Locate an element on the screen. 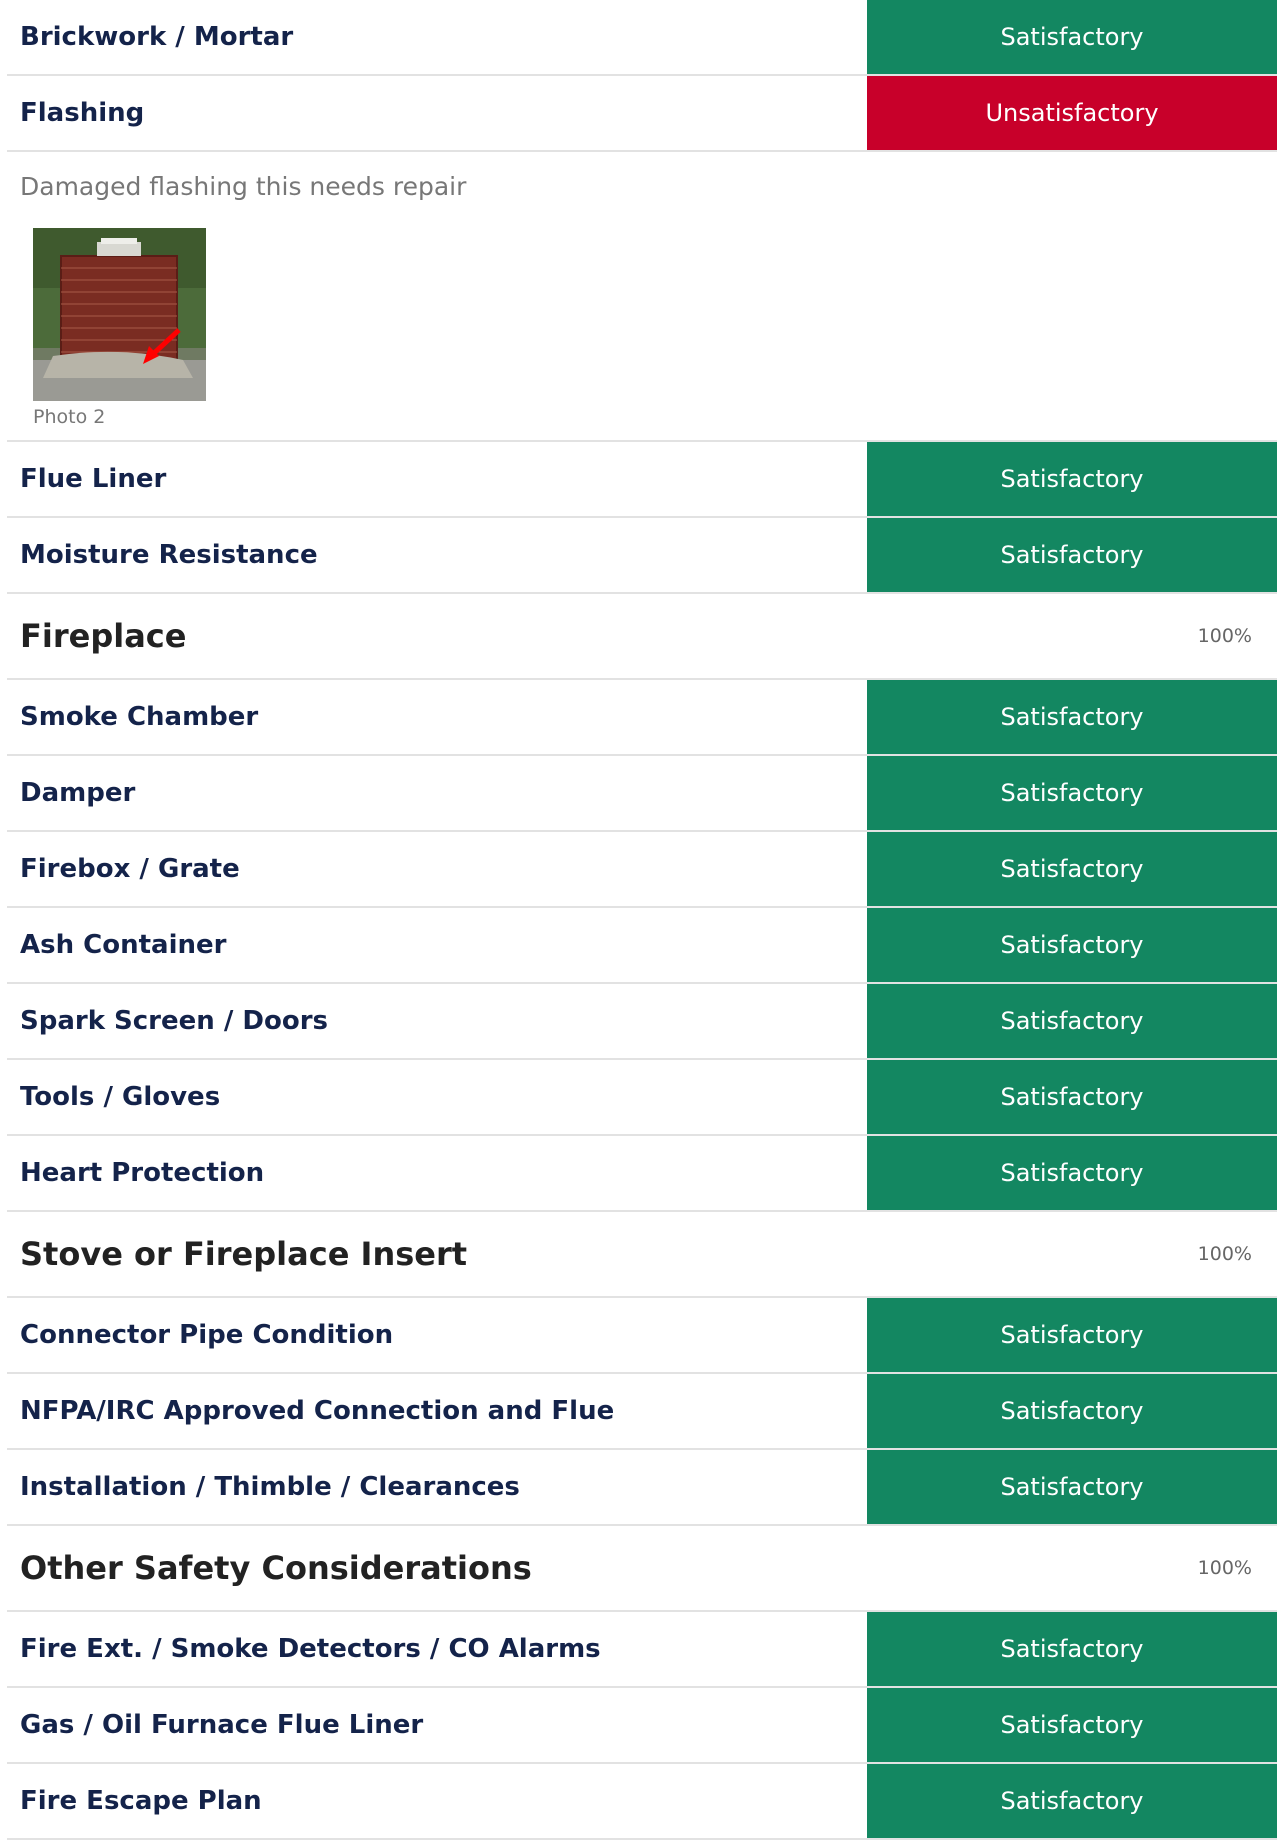  item-row-flue-liner: Flue Liner Satisfactory is located at coordinates (642, 480).